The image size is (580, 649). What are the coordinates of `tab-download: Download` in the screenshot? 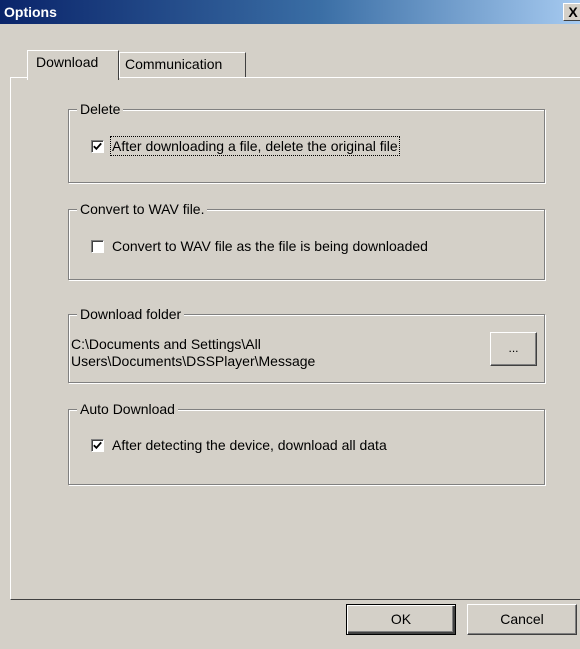 It's located at (73, 65).